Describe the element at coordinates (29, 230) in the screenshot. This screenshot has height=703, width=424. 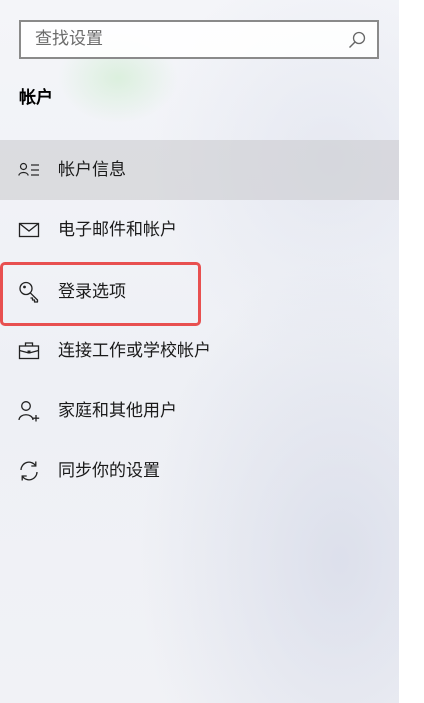
I see `mail-icon` at that location.